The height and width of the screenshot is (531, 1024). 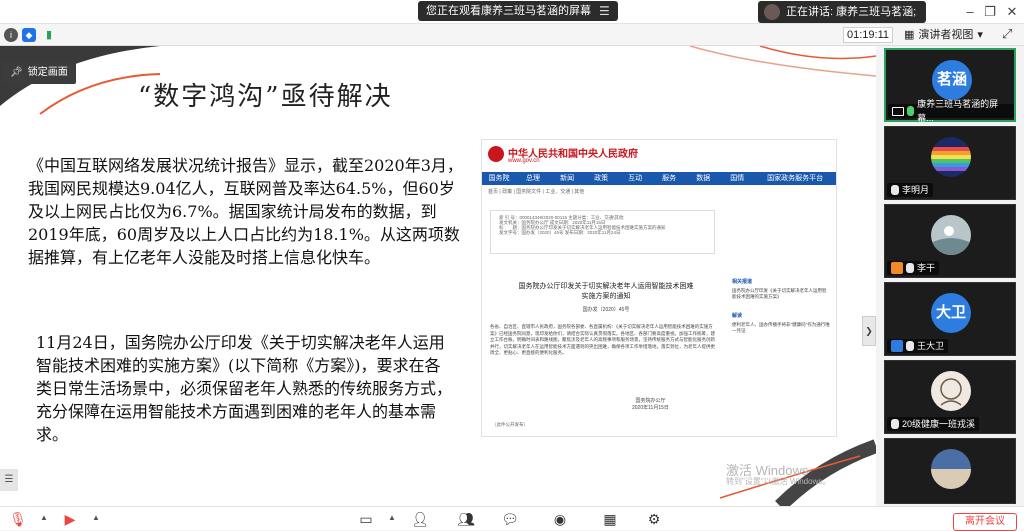 What do you see at coordinates (524, 161) in the screenshot?
I see `gov-site-url: www.gov.cn` at bounding box center [524, 161].